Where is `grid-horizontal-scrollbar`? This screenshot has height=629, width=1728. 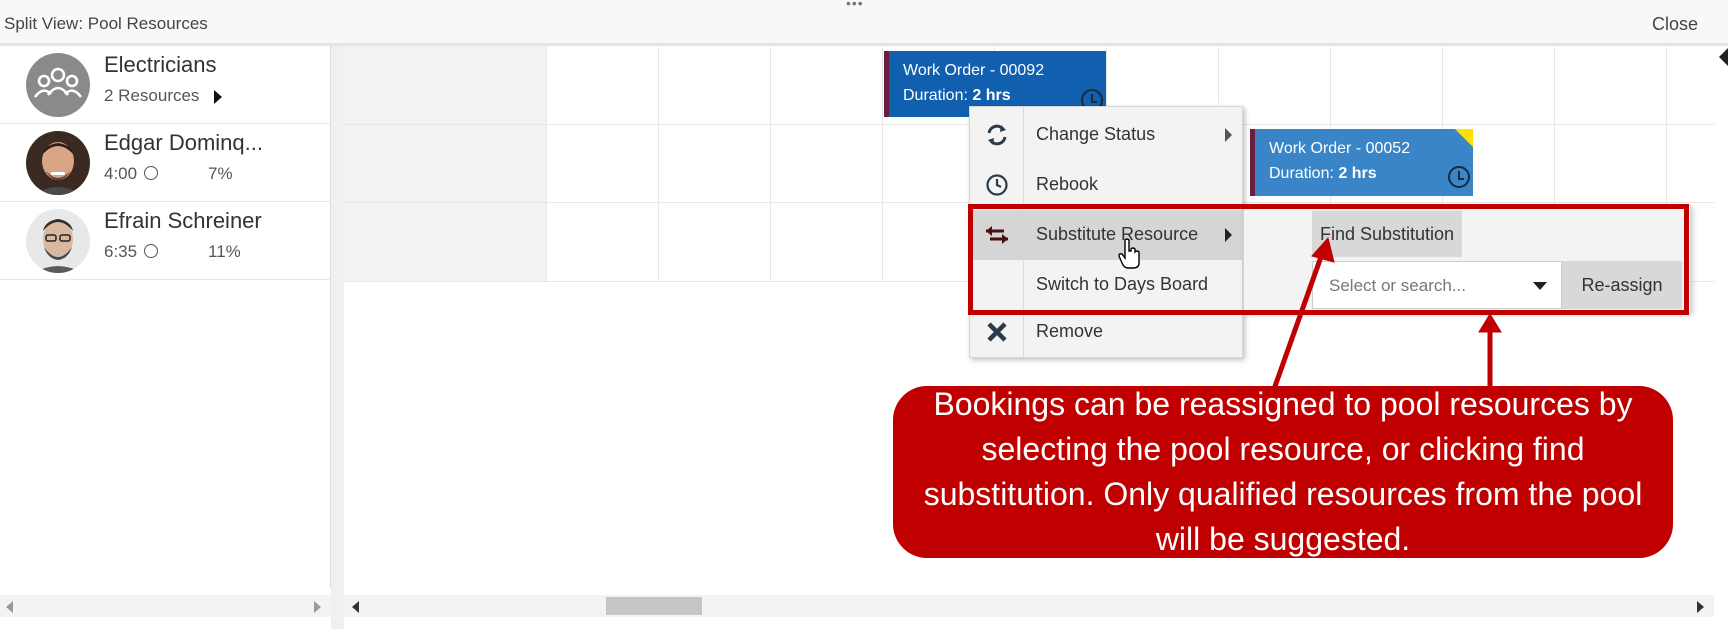 grid-horizontal-scrollbar is located at coordinates (1029, 606).